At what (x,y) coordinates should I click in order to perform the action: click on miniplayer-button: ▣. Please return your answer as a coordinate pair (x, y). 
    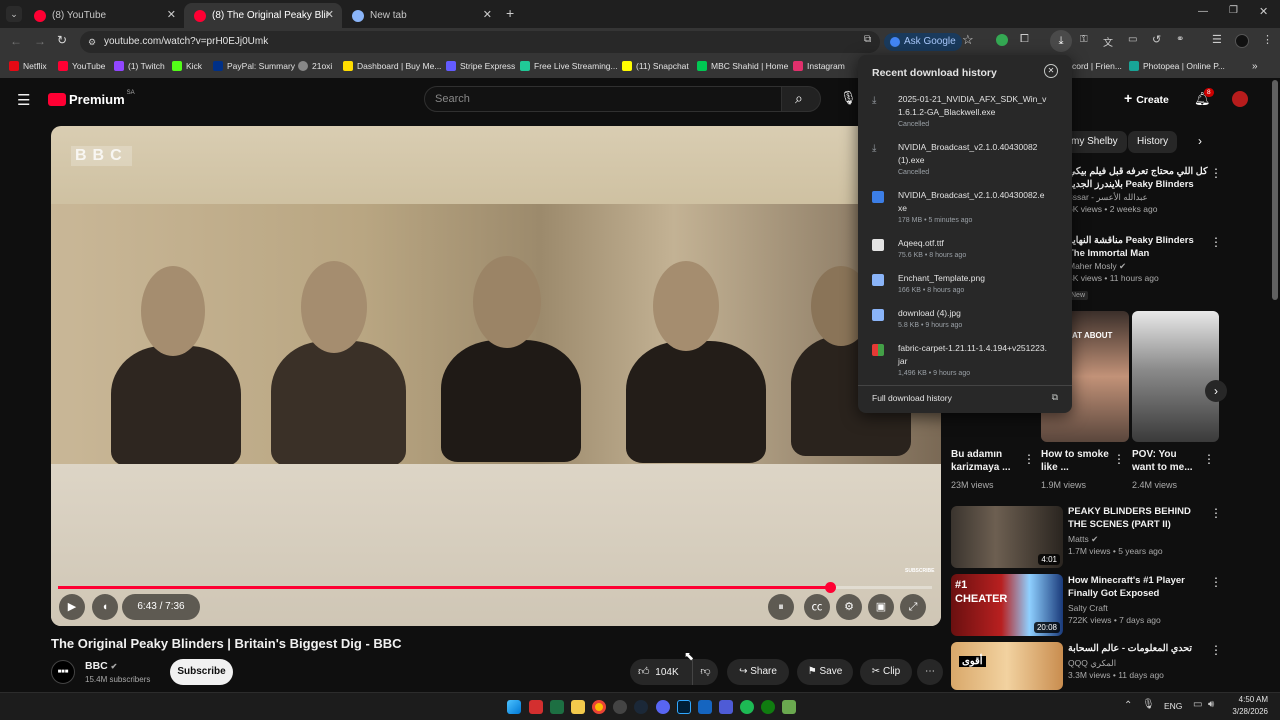
    Looking at the image, I should click on (881, 607).